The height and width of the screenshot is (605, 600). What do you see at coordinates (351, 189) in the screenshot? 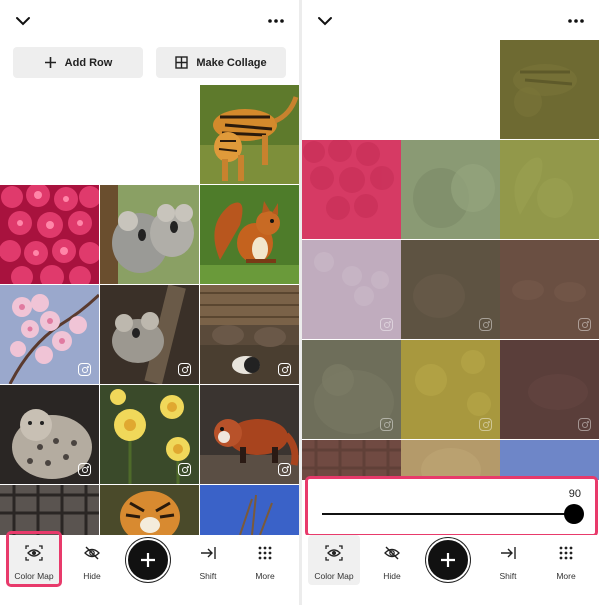
I see `color-tile-flowers` at bounding box center [351, 189].